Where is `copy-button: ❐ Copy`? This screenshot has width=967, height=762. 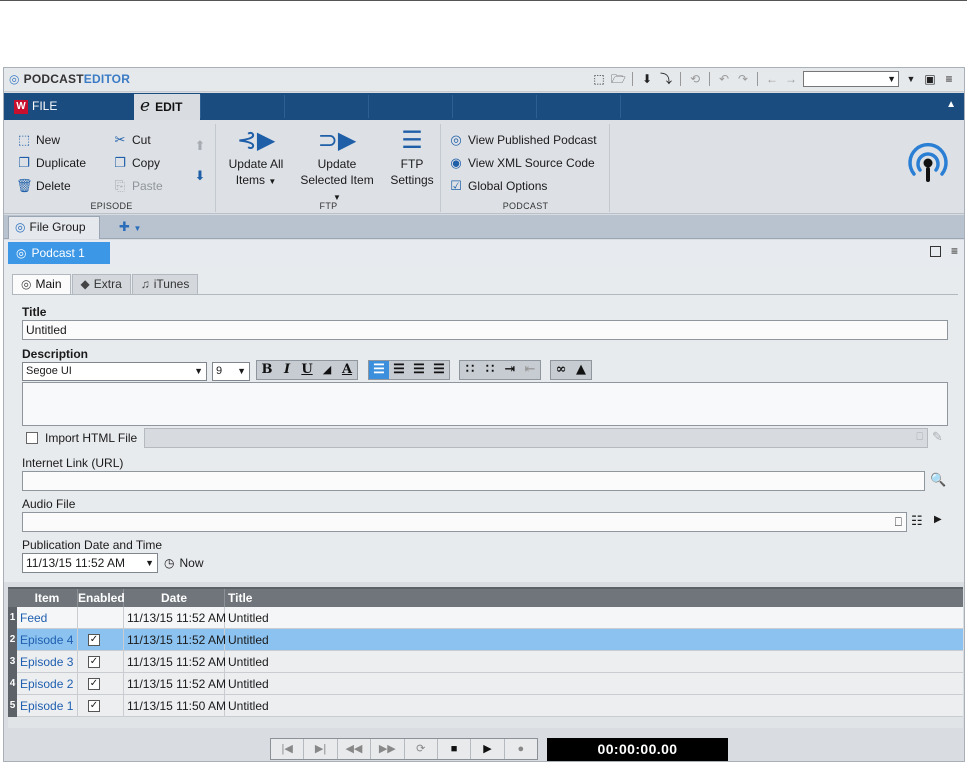 copy-button: ❐ Copy is located at coordinates (136, 163).